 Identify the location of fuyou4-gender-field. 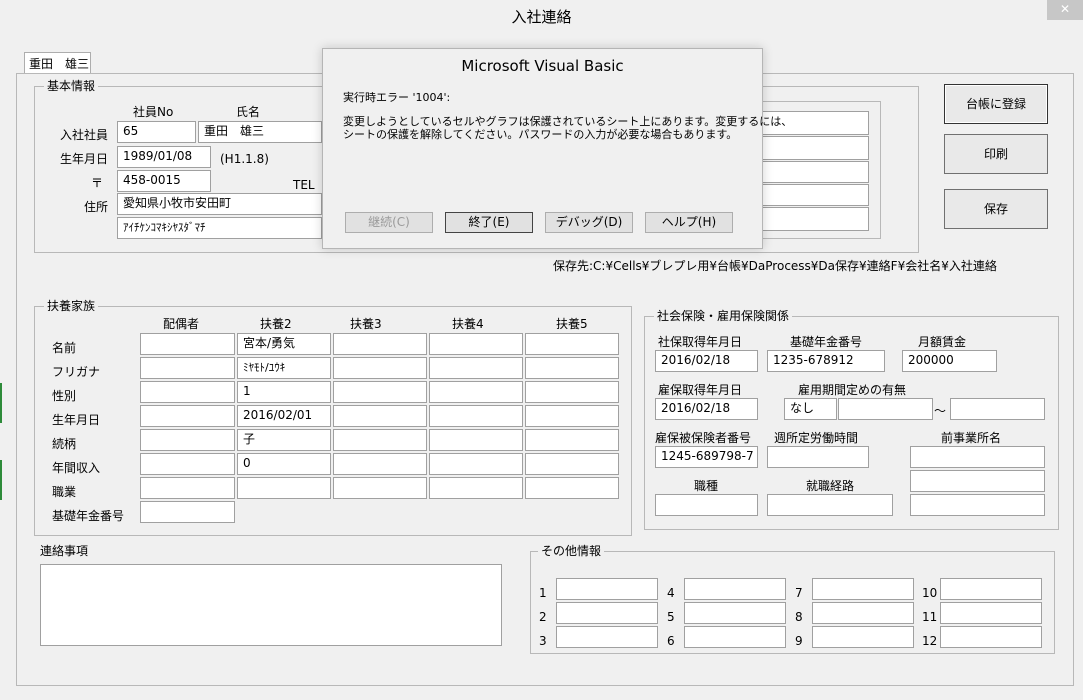
(476, 392).